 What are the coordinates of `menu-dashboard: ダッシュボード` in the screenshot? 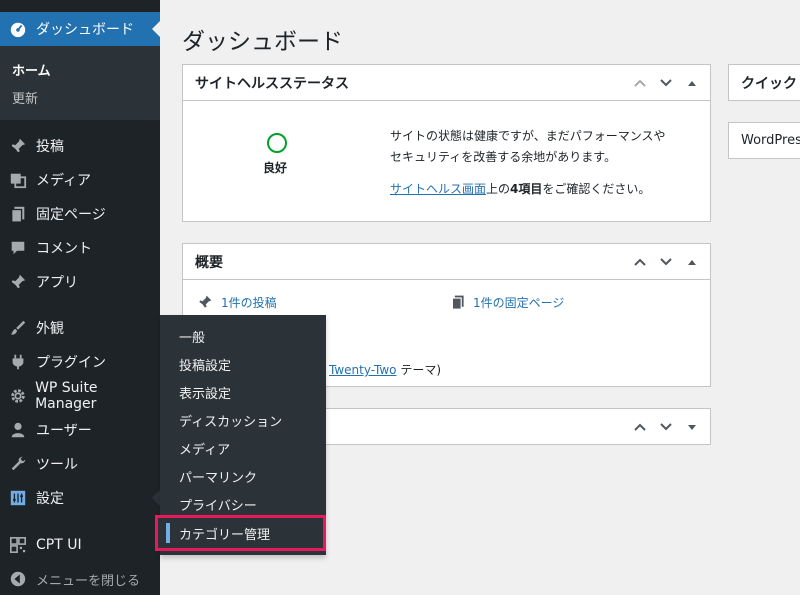 It's located at (80, 29).